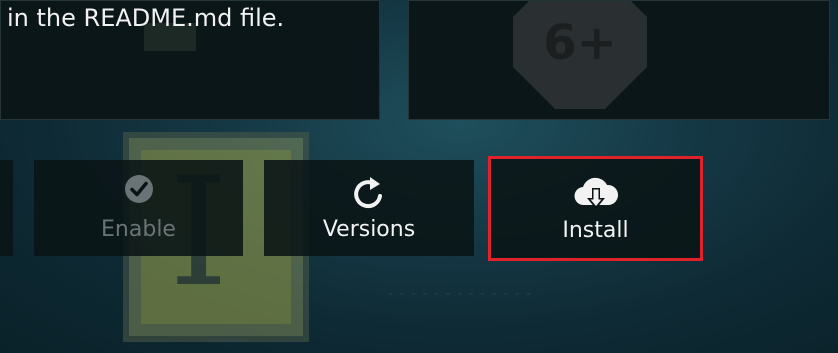 This screenshot has height=353, width=838. What do you see at coordinates (138, 229) in the screenshot?
I see `enable-button-label: Enable` at bounding box center [138, 229].